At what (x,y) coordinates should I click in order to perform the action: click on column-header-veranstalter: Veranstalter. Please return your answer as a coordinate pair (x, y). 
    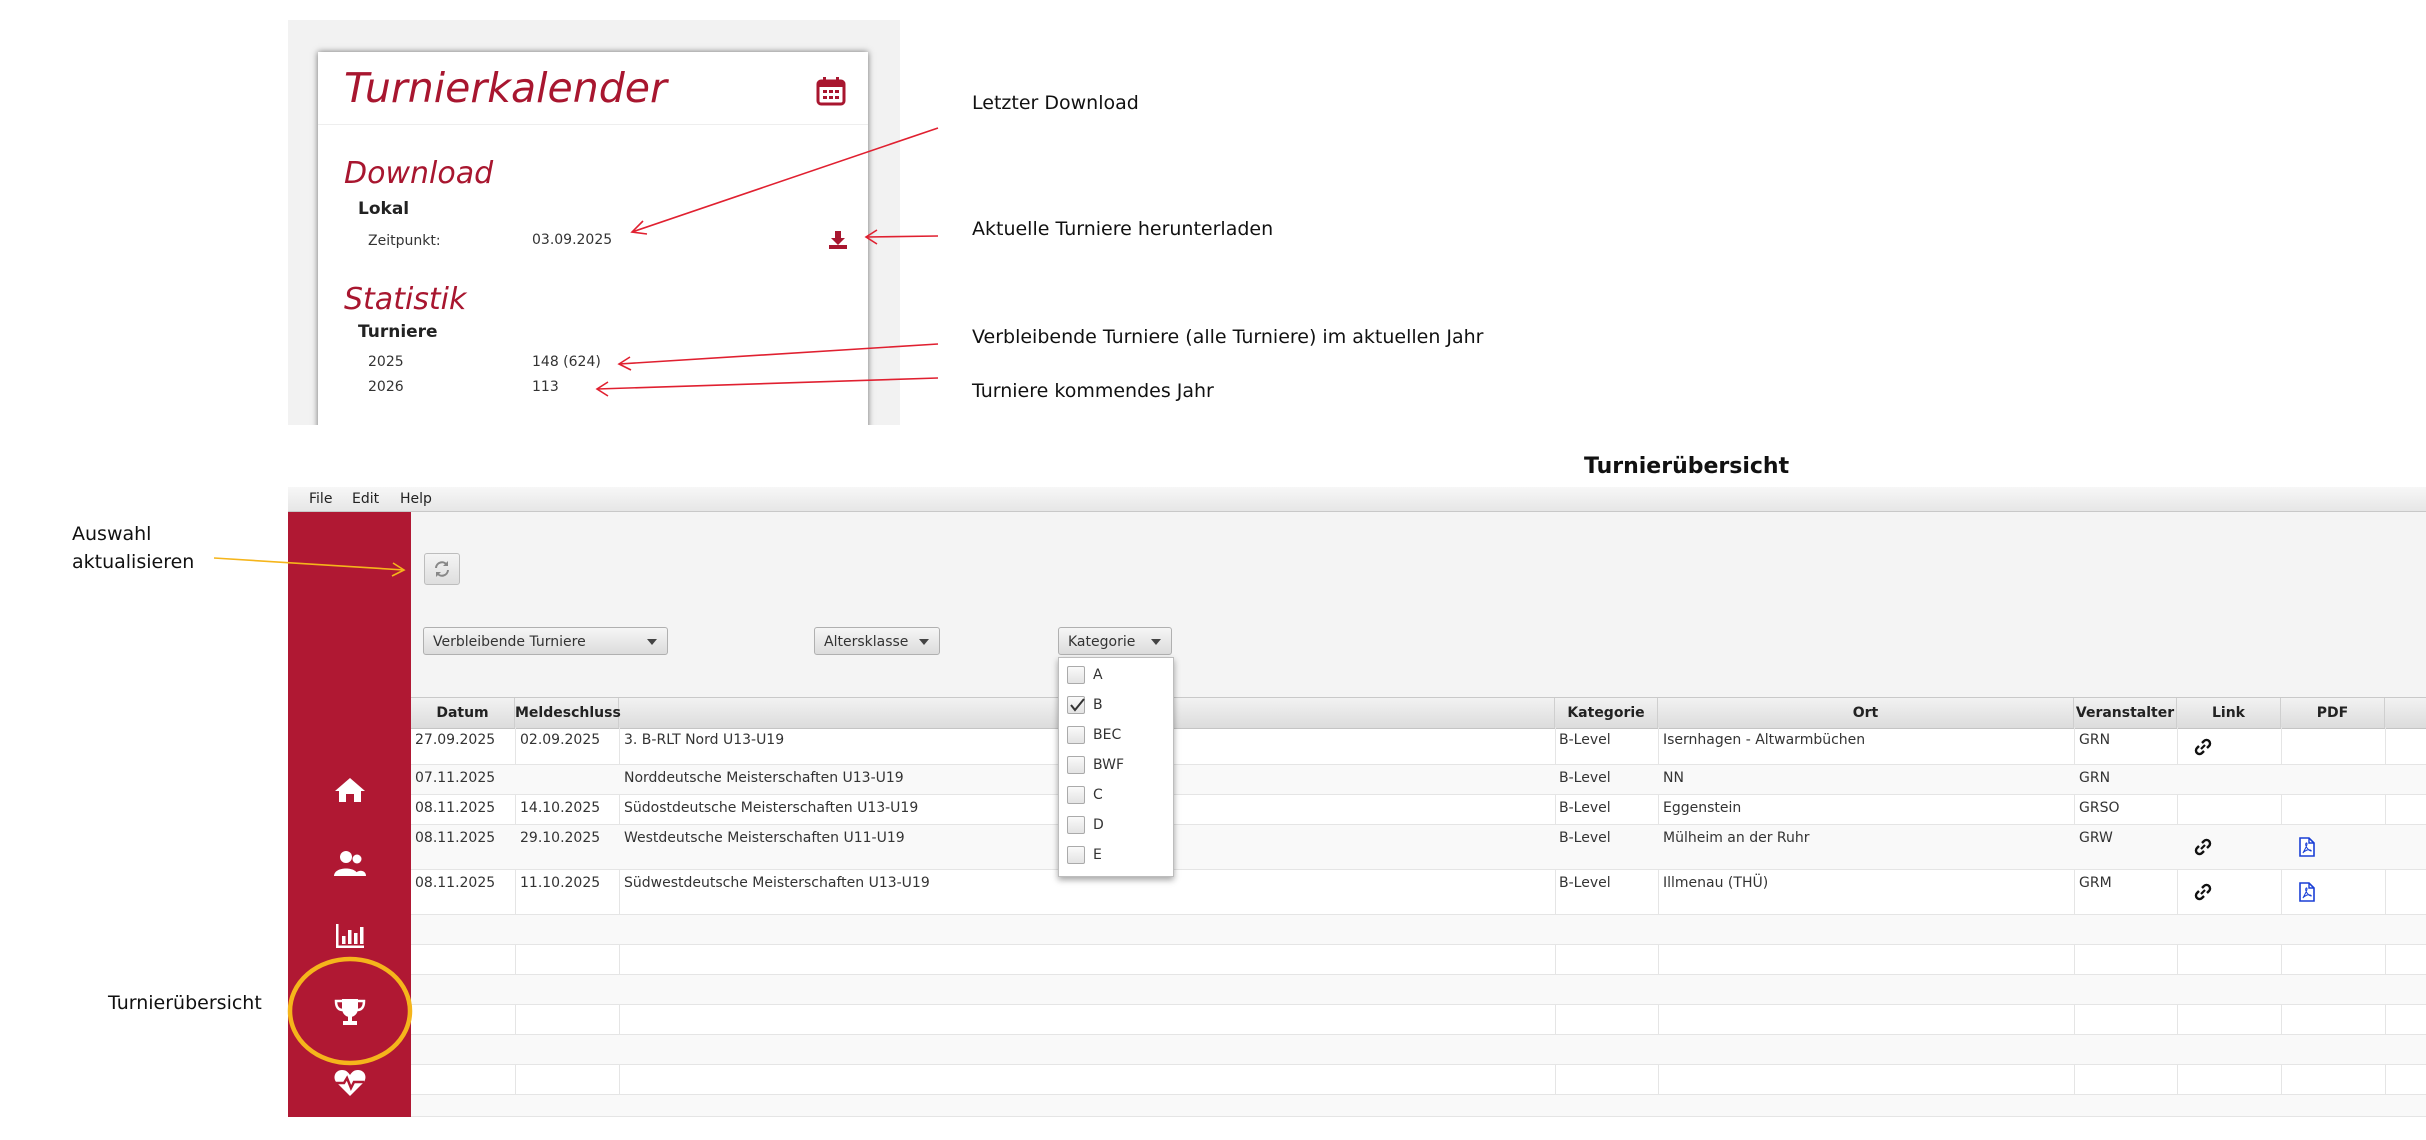
    Looking at the image, I should click on (2125, 713).